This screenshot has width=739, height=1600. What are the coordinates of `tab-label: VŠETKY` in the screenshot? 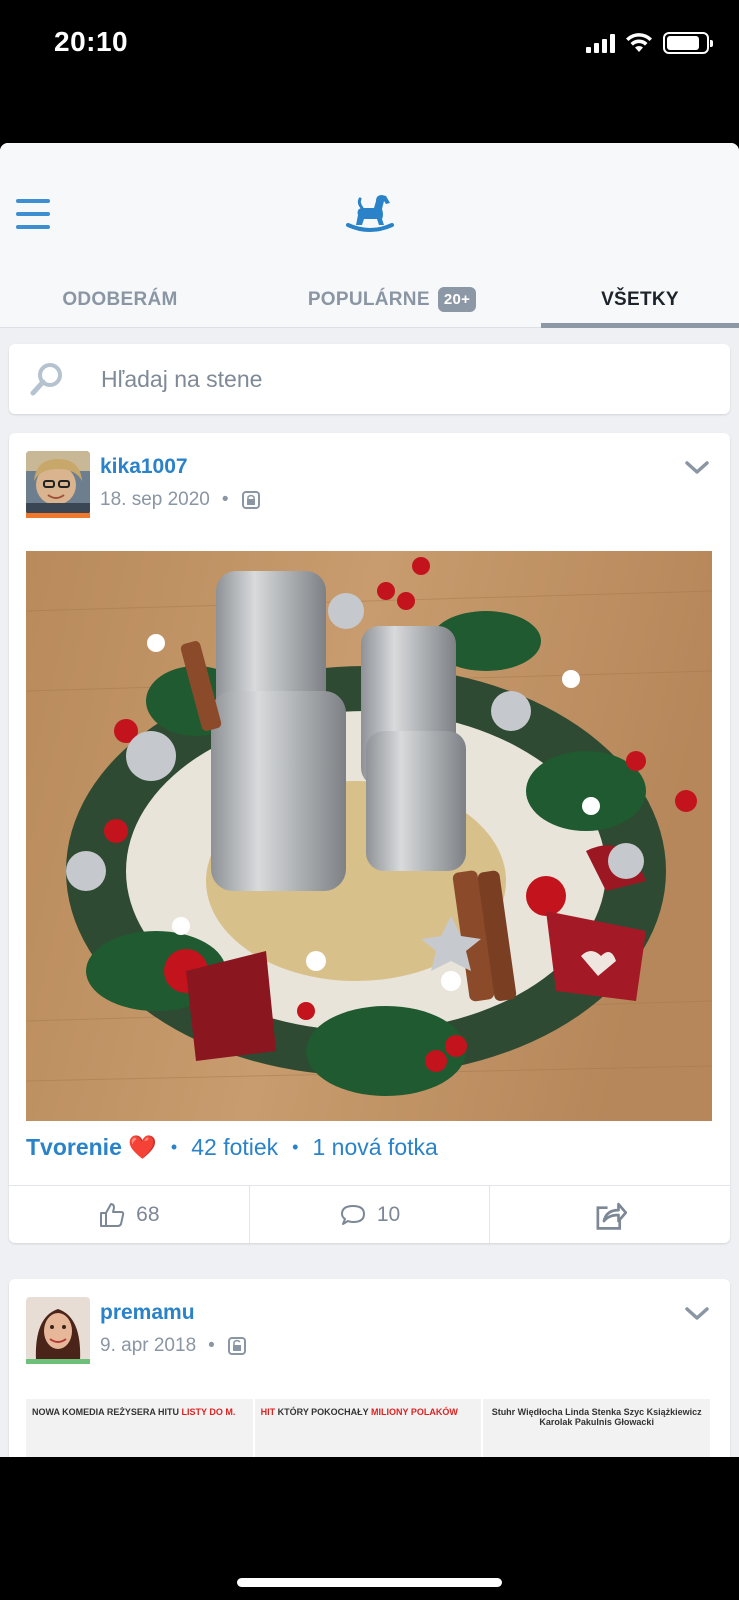 It's located at (640, 299).